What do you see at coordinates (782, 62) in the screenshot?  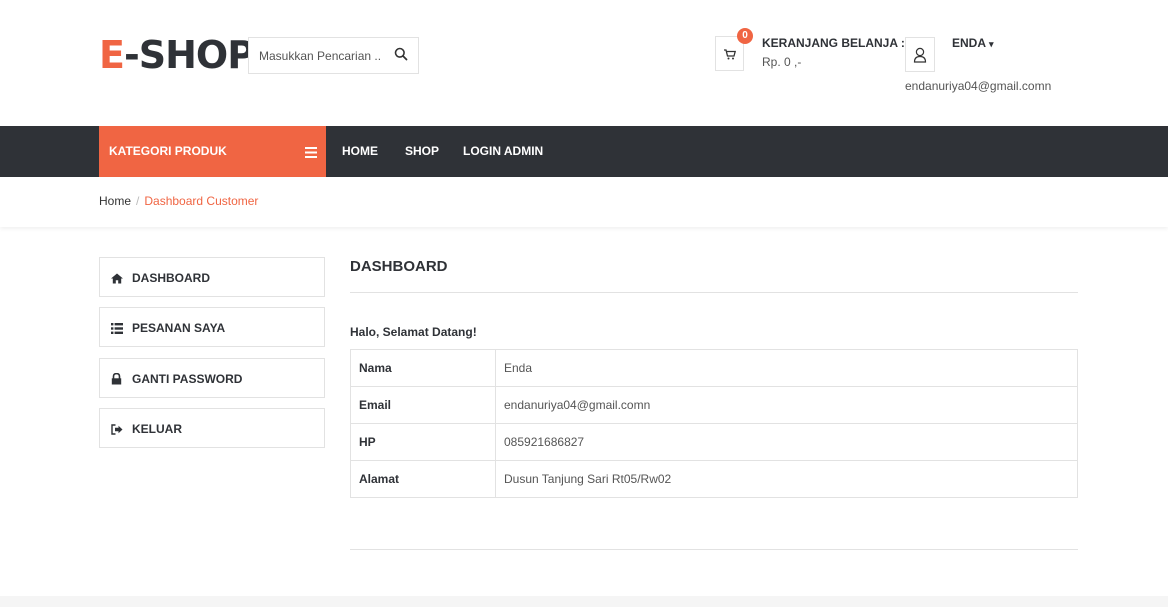 I see `cart-total: Rp. 0 ,-` at bounding box center [782, 62].